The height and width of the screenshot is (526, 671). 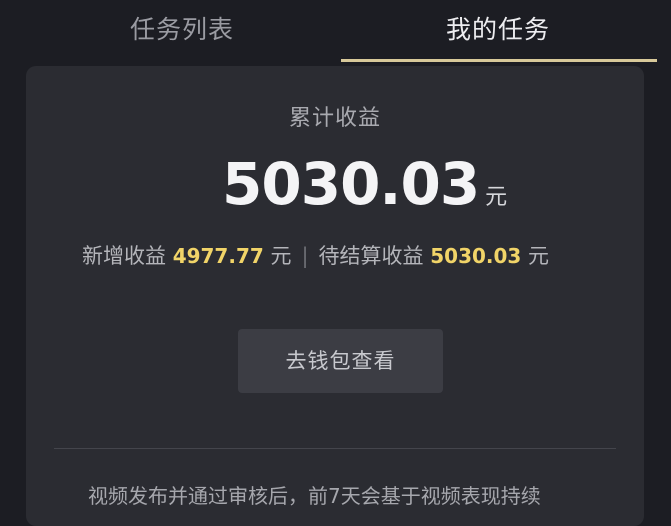 I want to click on new-earnings-value: 4977.77, so click(x=218, y=256).